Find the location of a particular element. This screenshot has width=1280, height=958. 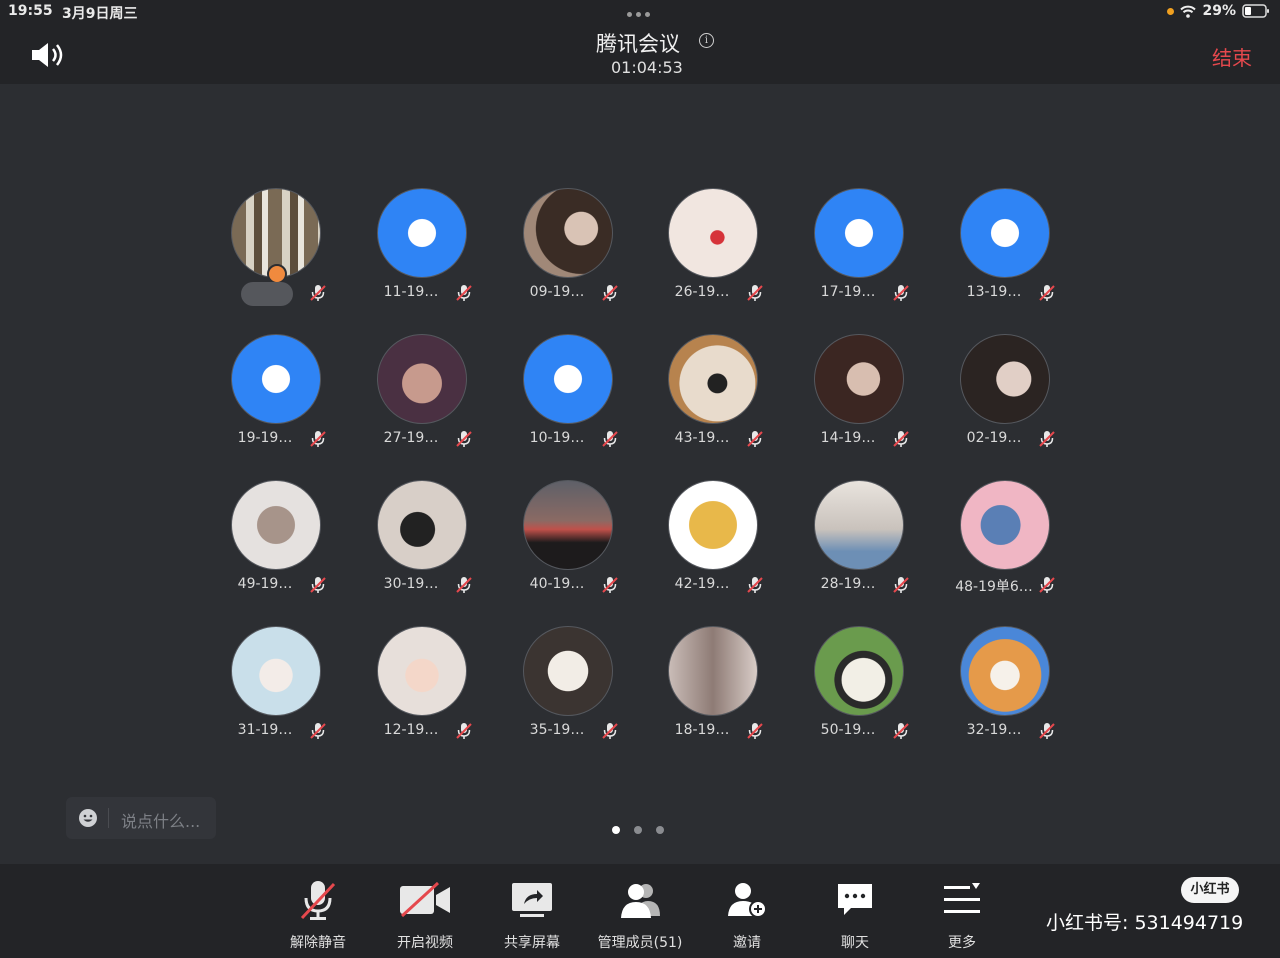

chat-button: 聊天 is located at coordinates (855, 915).